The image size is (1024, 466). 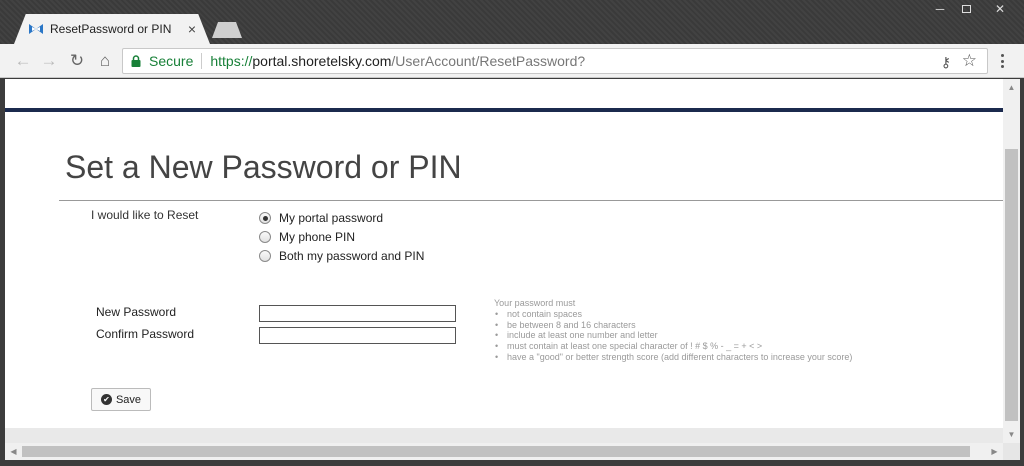 I want to click on scroll-right-icon: ▶, so click(x=994, y=451).